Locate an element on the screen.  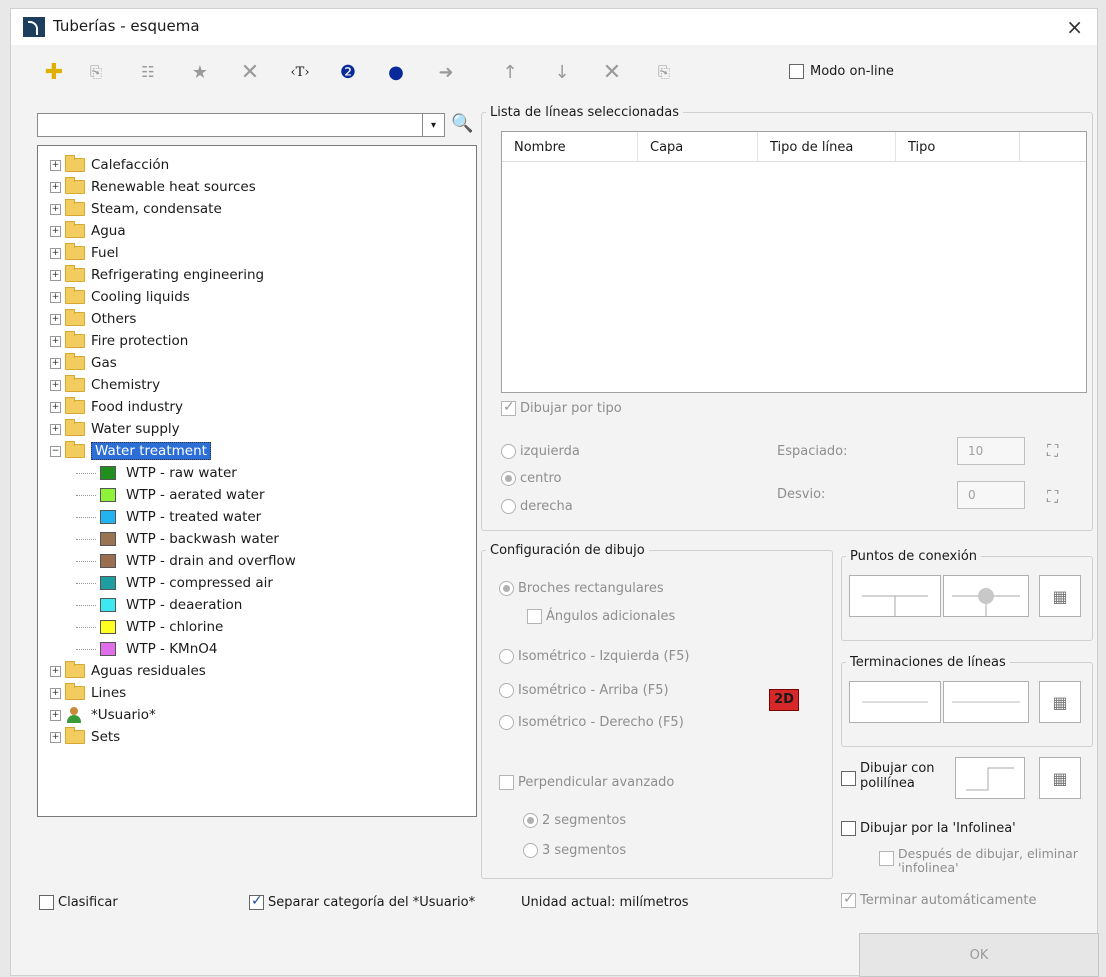
tree-item-child: WTP - drain and overflow is located at coordinates (186, 561).